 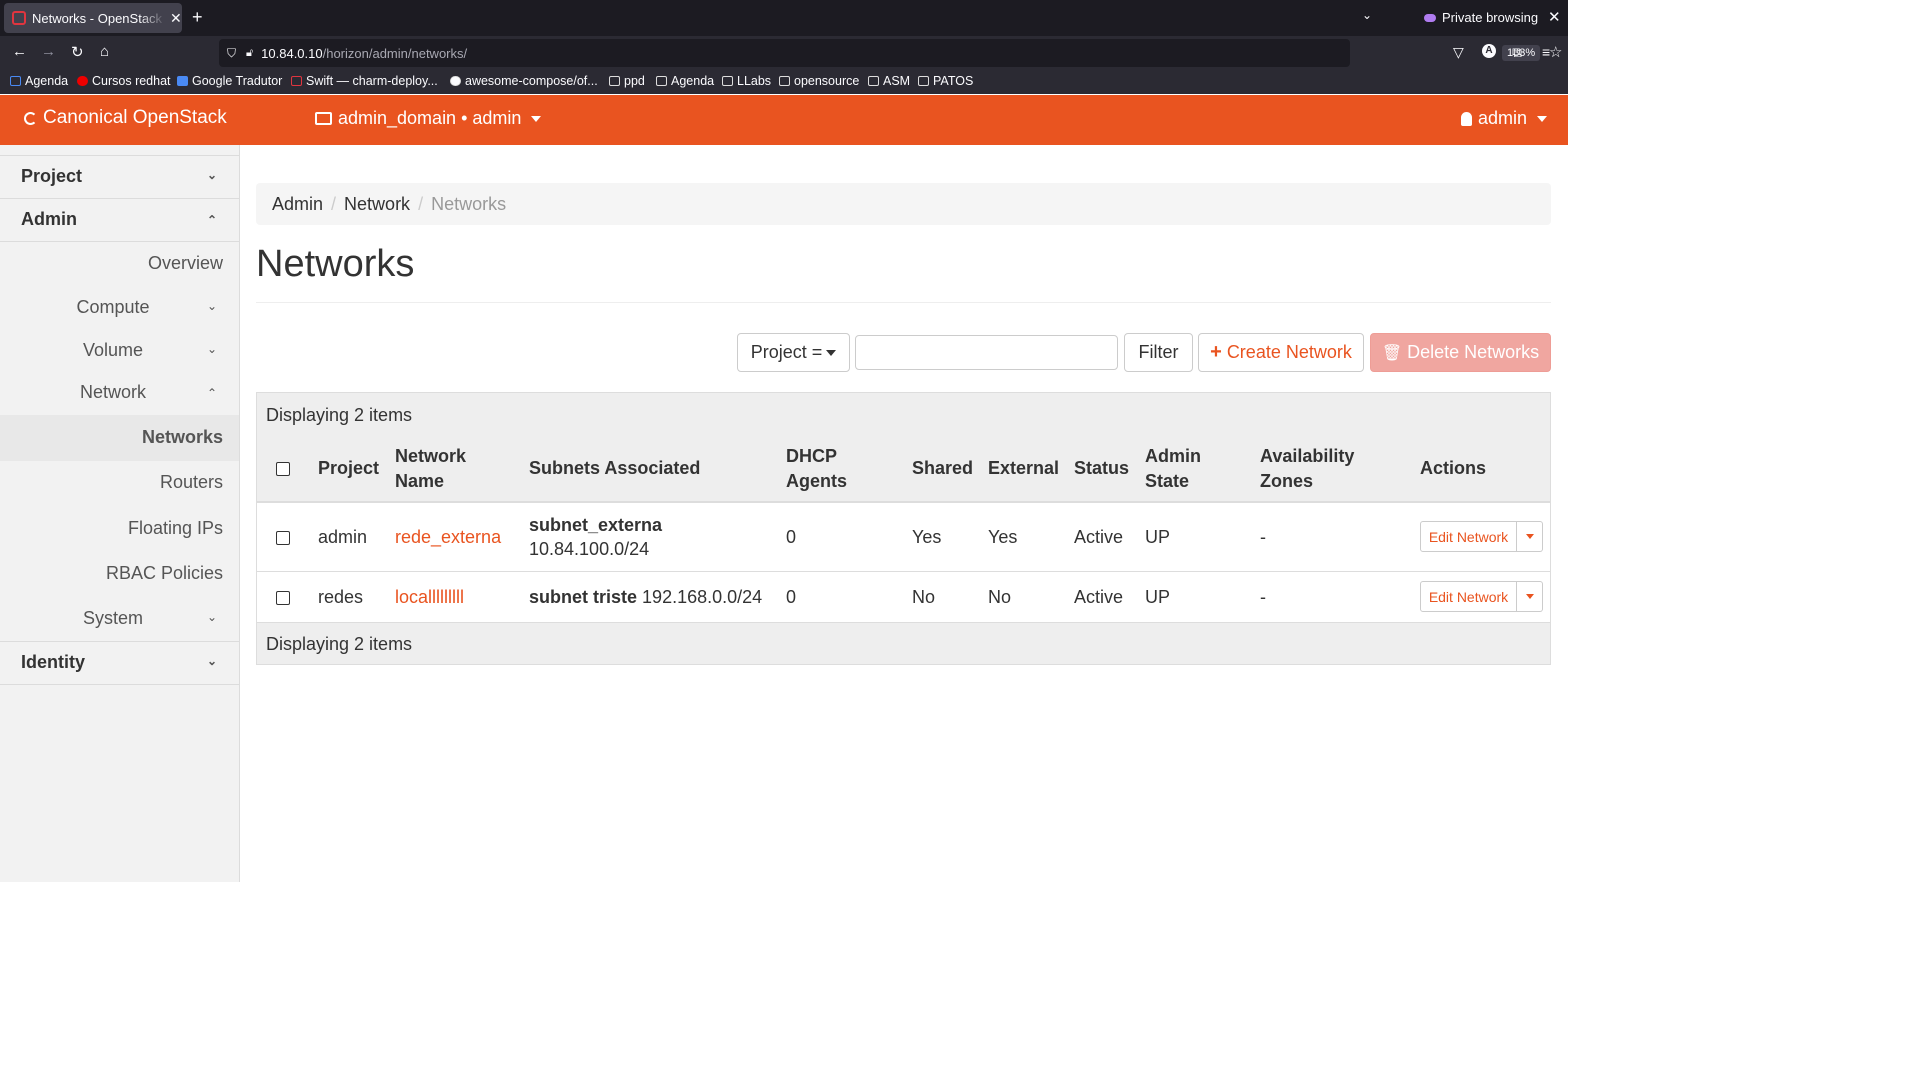 I want to click on chevron-up-icon: ⌃, so click(x=211, y=220).